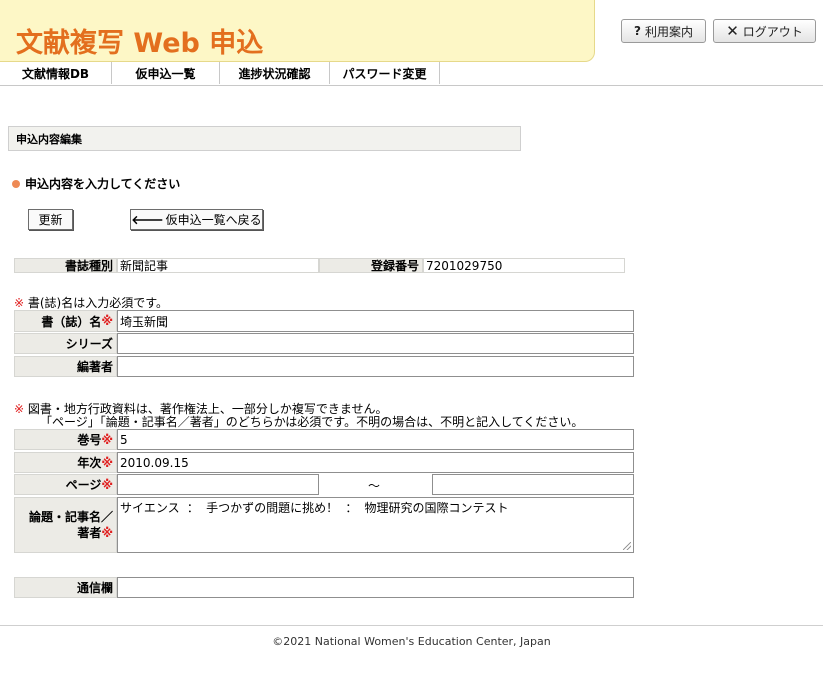 Image resolution: width=823 pixels, height=677 pixels. I want to click on lead-label: 申込内容を入力してください, so click(103, 184).